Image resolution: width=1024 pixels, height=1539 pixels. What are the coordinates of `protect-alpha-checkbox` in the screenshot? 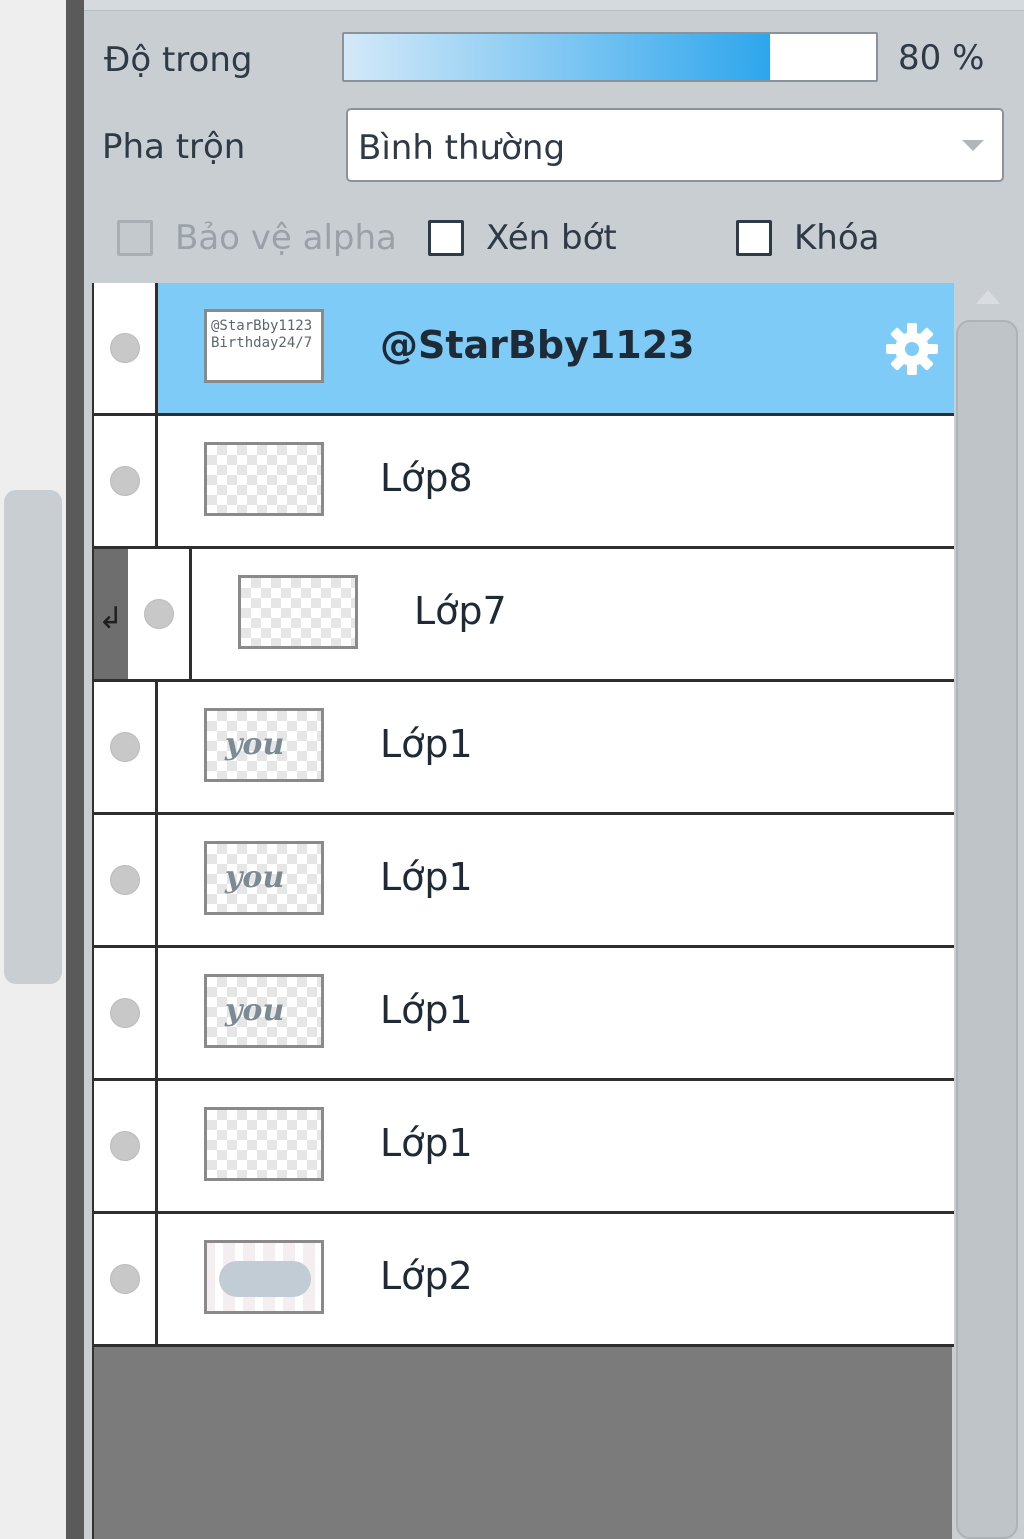 It's located at (135, 238).